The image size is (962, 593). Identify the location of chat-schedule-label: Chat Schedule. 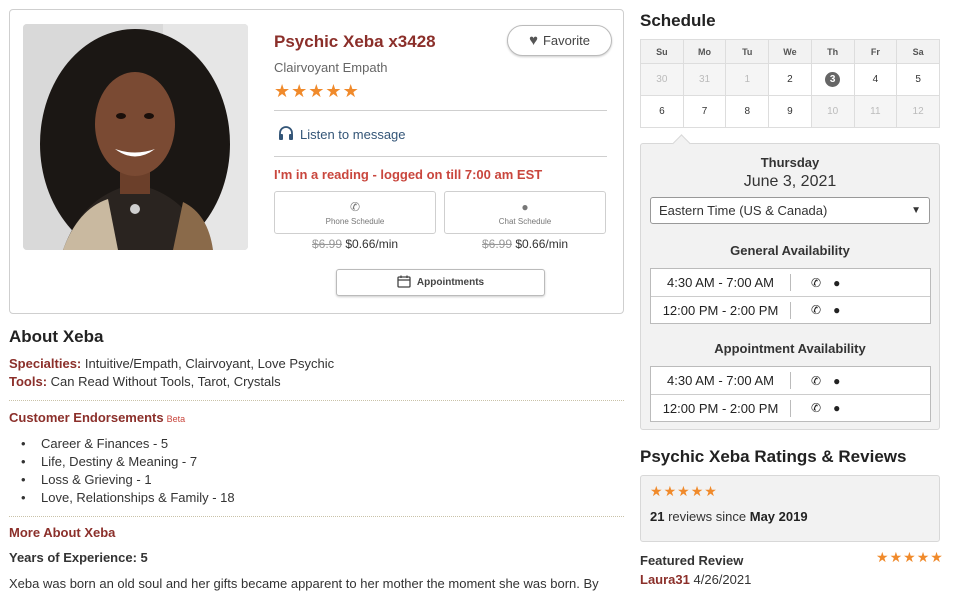
(525, 221).